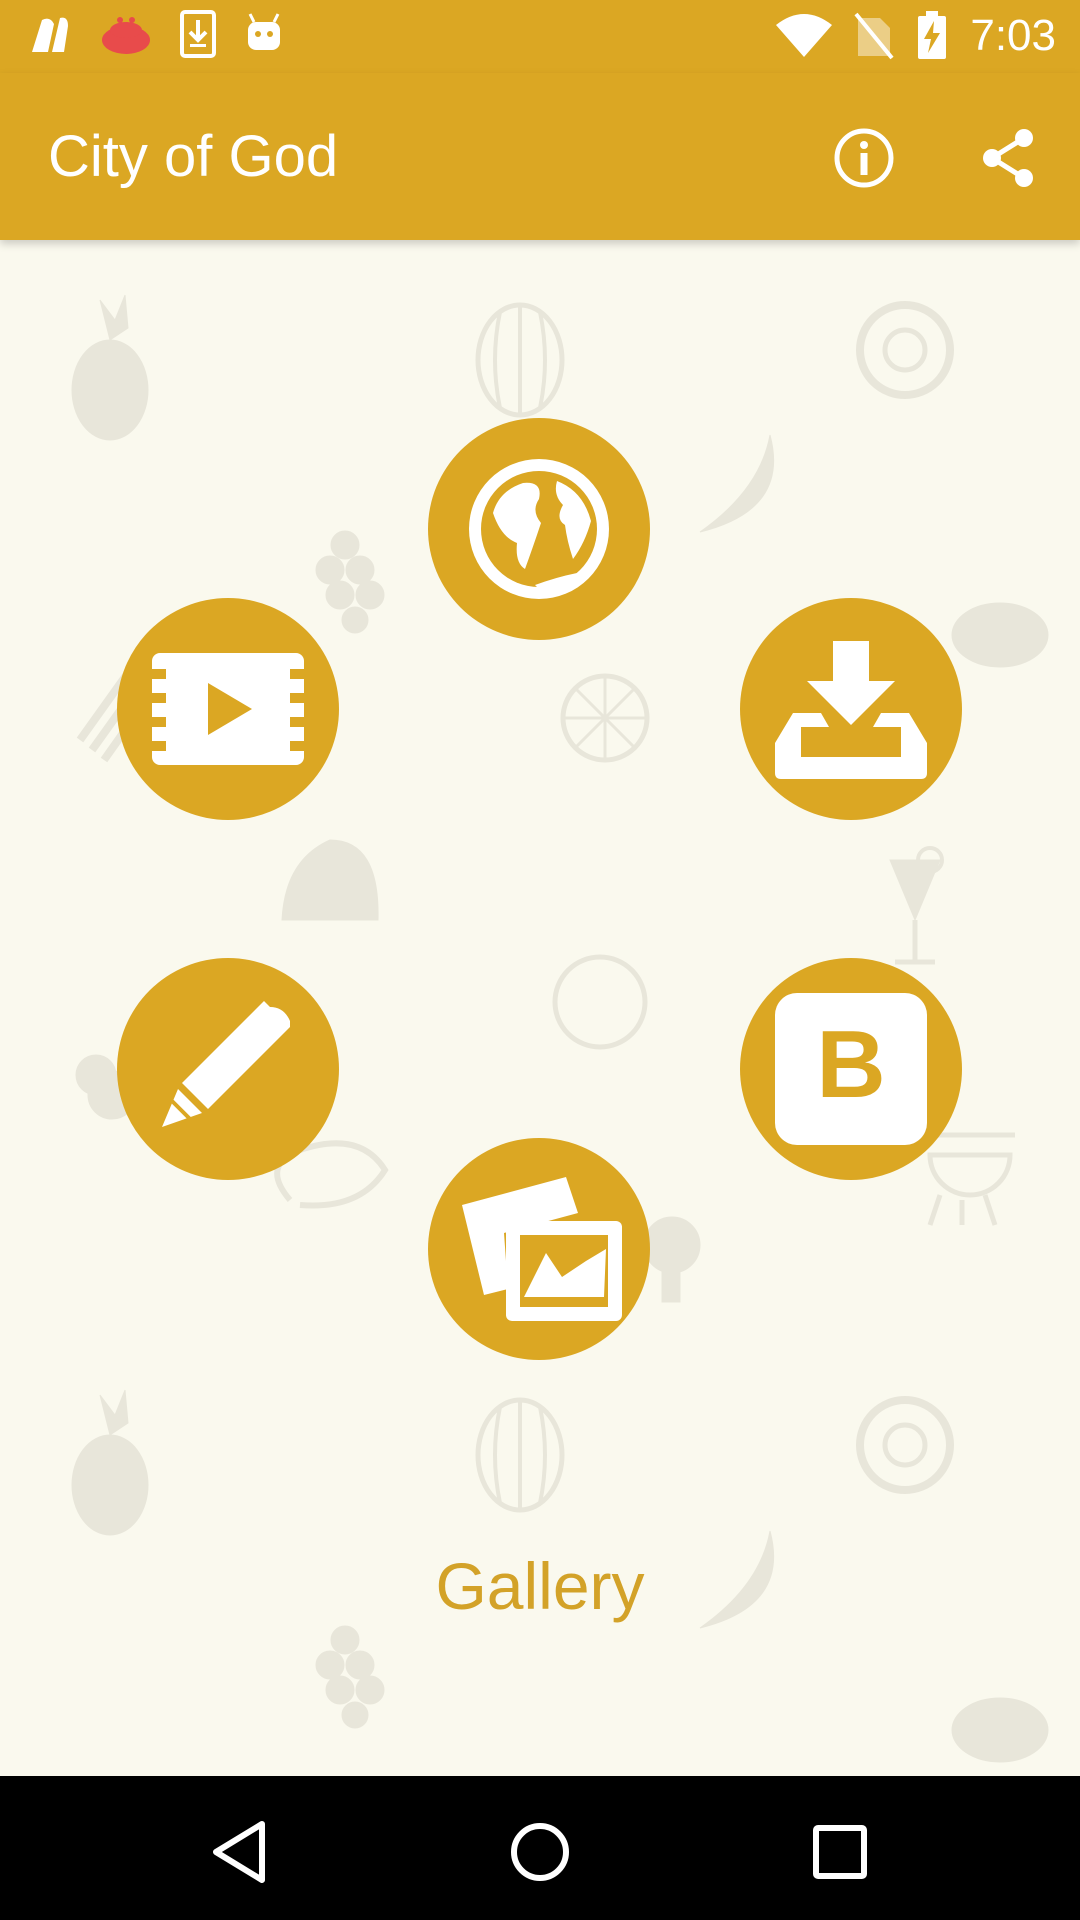 Image resolution: width=1080 pixels, height=1920 pixels. I want to click on info-icon, so click(864, 158).